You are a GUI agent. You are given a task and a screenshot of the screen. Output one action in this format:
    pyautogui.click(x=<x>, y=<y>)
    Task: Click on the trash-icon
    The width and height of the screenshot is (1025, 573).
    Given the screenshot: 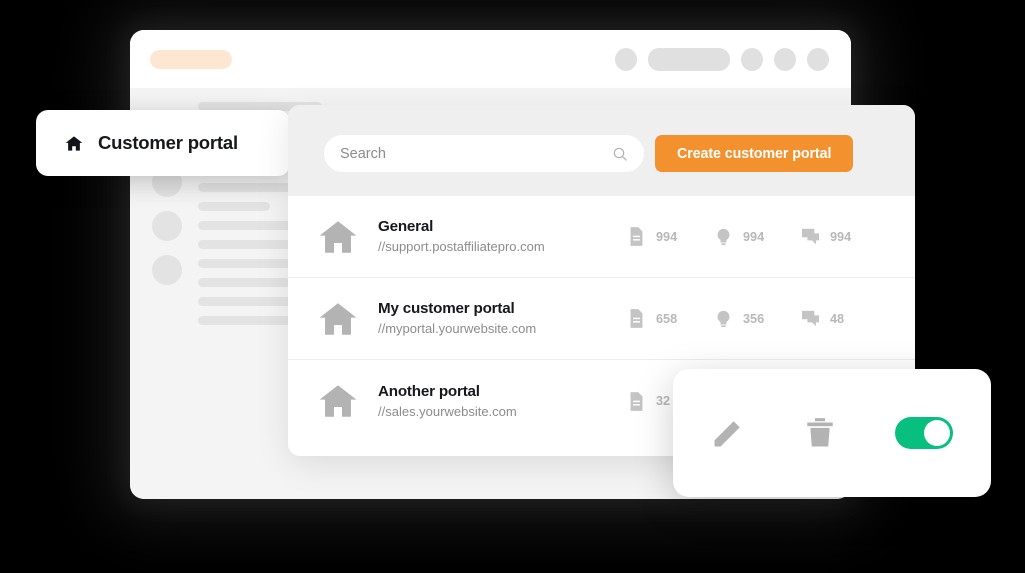 What is the action you would take?
    pyautogui.click(x=820, y=433)
    